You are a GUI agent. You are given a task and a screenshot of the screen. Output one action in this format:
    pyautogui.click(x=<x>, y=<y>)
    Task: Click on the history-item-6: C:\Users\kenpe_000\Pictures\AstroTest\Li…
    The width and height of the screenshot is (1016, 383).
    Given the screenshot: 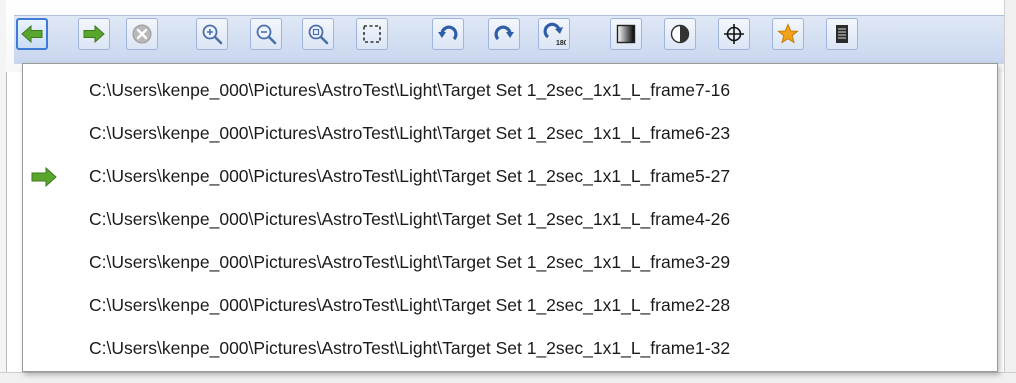 What is the action you would take?
    pyautogui.click(x=510, y=348)
    